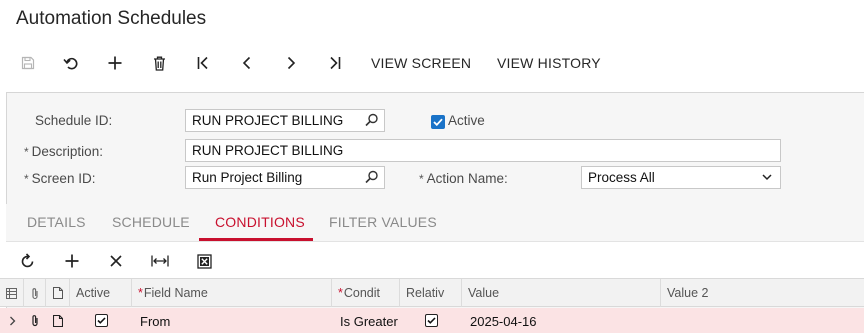 This screenshot has height=333, width=864. I want to click on description-label: * Description:, so click(63, 151).